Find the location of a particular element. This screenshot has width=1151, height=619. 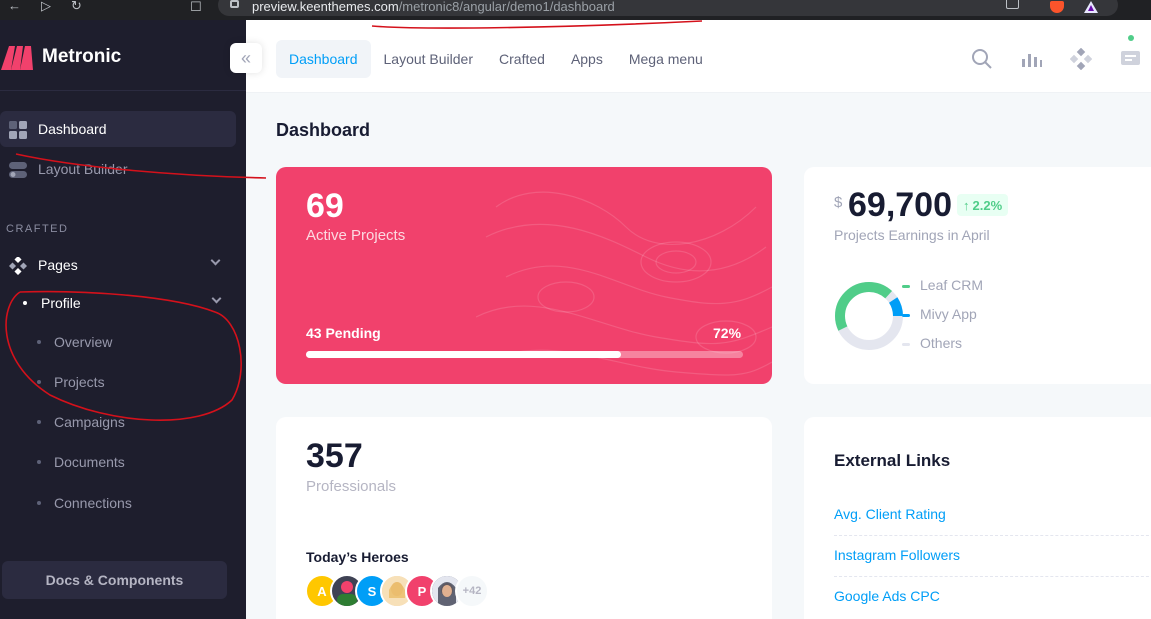

link-instagram-followers: Instagram Followers is located at coordinates (897, 555).